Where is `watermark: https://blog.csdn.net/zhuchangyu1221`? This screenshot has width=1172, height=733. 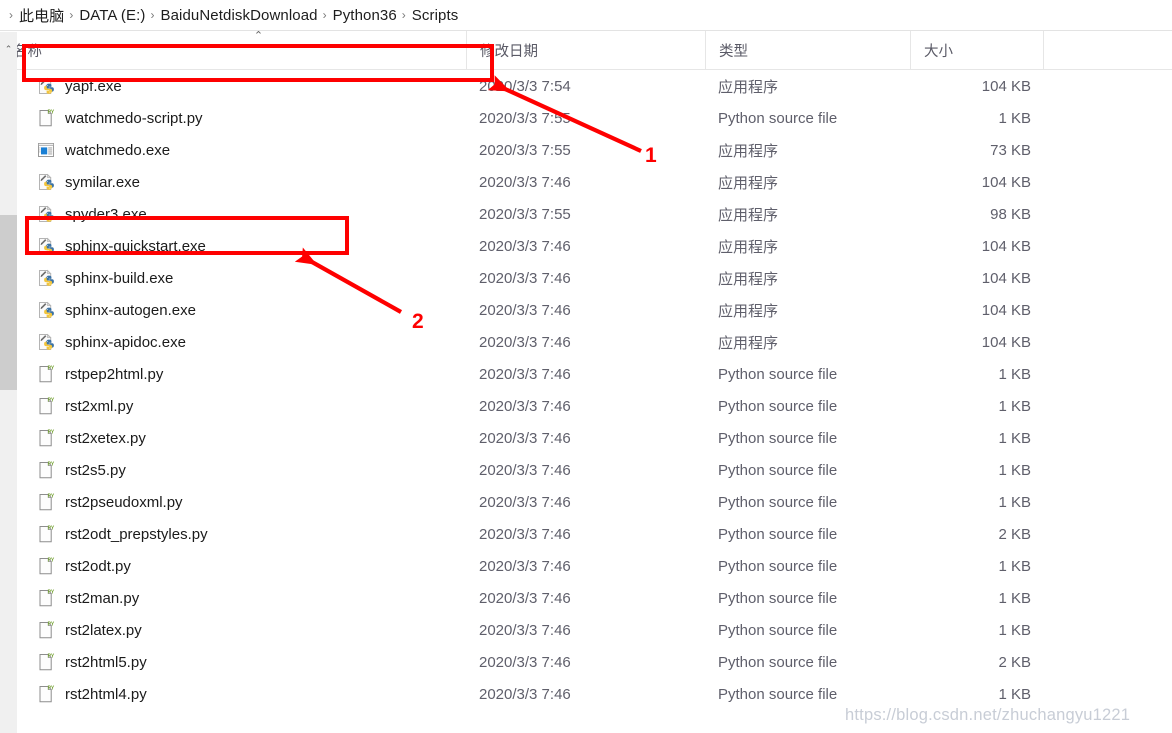 watermark: https://blog.csdn.net/zhuchangyu1221 is located at coordinates (988, 715).